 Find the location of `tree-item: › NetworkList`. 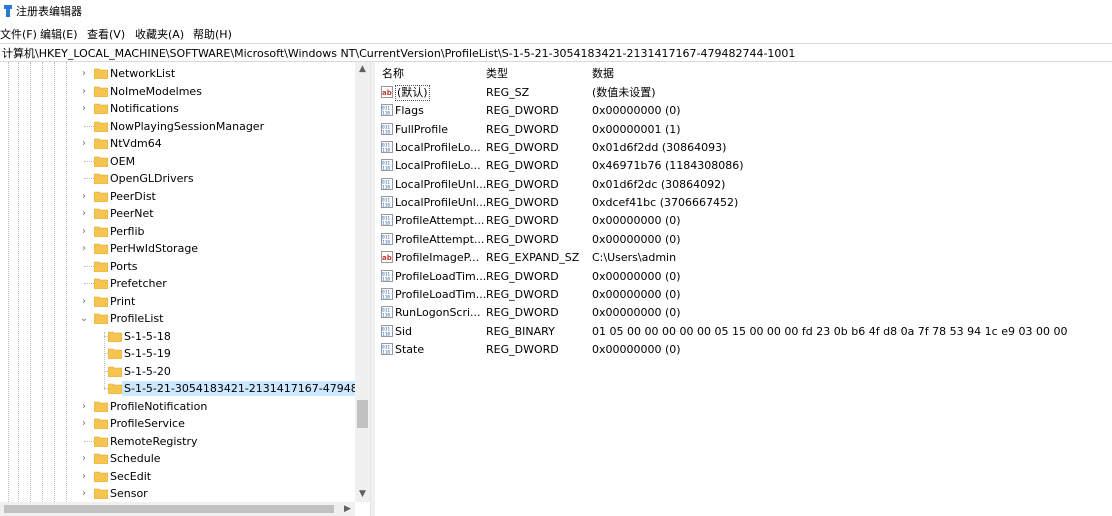

tree-item: › NetworkList is located at coordinates (180, 73).